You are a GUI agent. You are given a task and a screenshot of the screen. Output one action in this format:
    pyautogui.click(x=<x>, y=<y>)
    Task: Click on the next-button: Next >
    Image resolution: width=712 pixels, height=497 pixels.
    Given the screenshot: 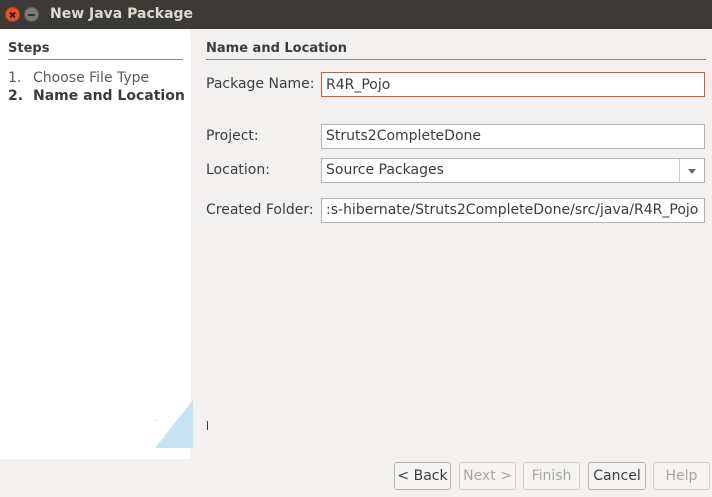 What is the action you would take?
    pyautogui.click(x=487, y=476)
    